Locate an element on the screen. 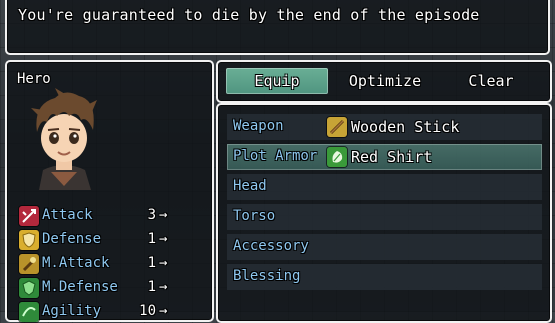 The width and height of the screenshot is (555, 323). stat-row-m-attack: M.Attack 1 → is located at coordinates (114, 264).